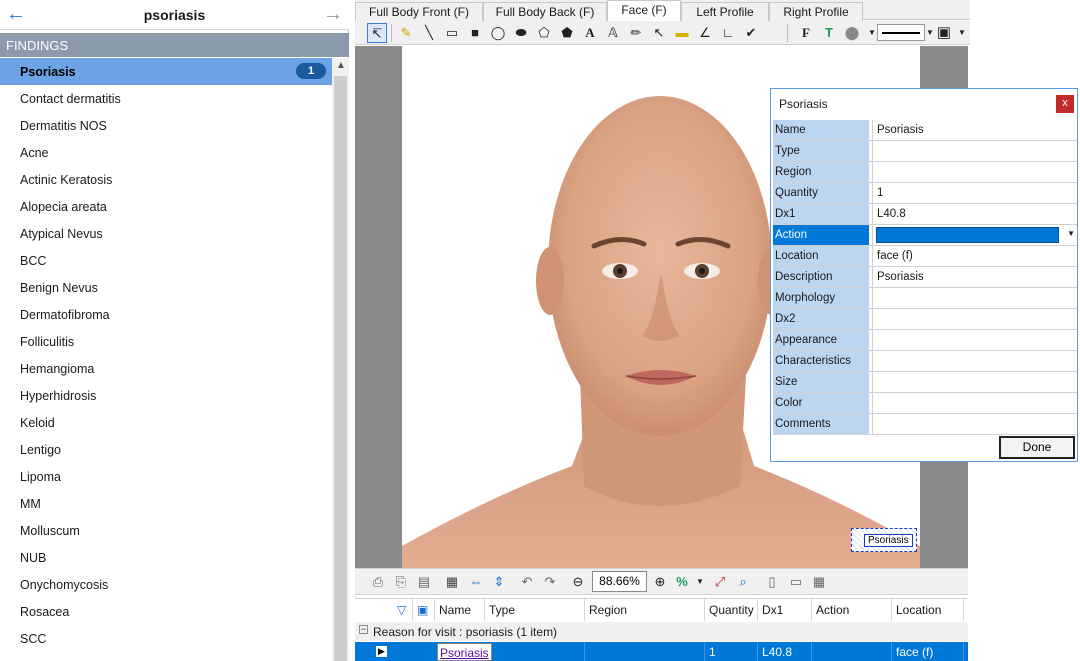  Describe the element at coordinates (785, 610) in the screenshot. I see `column-dx1: Dx1` at that location.